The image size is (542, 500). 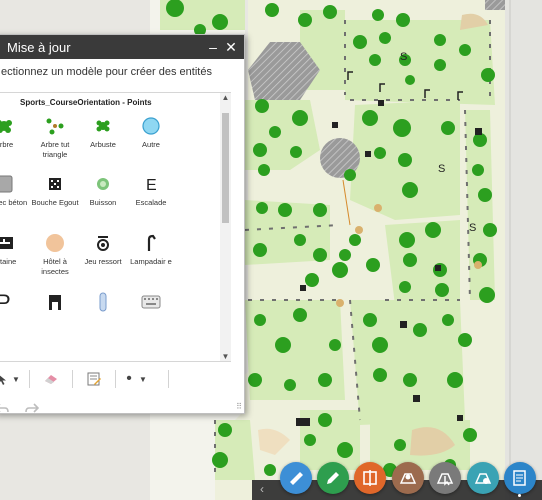 I want to click on letter-e-icon: E, so click(x=151, y=184).